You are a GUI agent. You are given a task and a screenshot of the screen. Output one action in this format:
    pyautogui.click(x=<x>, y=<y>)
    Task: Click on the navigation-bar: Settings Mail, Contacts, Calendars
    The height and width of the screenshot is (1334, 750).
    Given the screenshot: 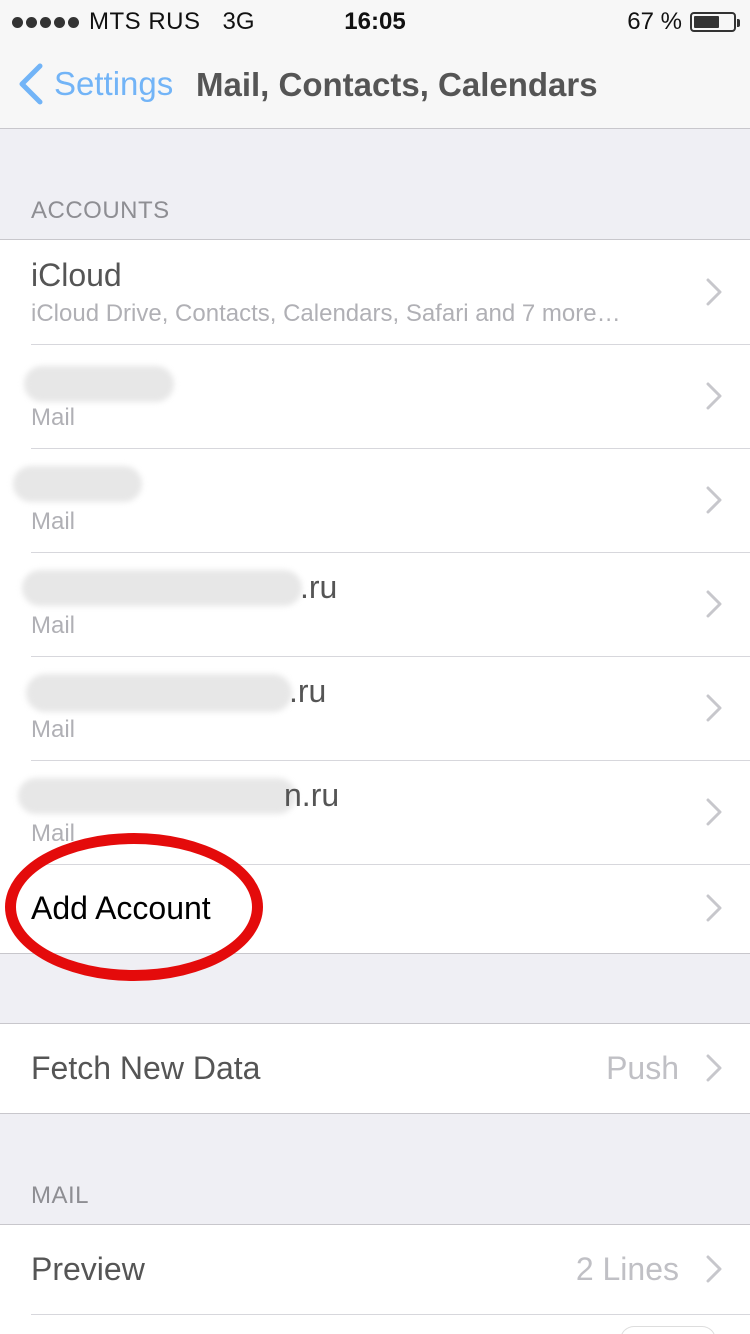 What is the action you would take?
    pyautogui.click(x=375, y=84)
    